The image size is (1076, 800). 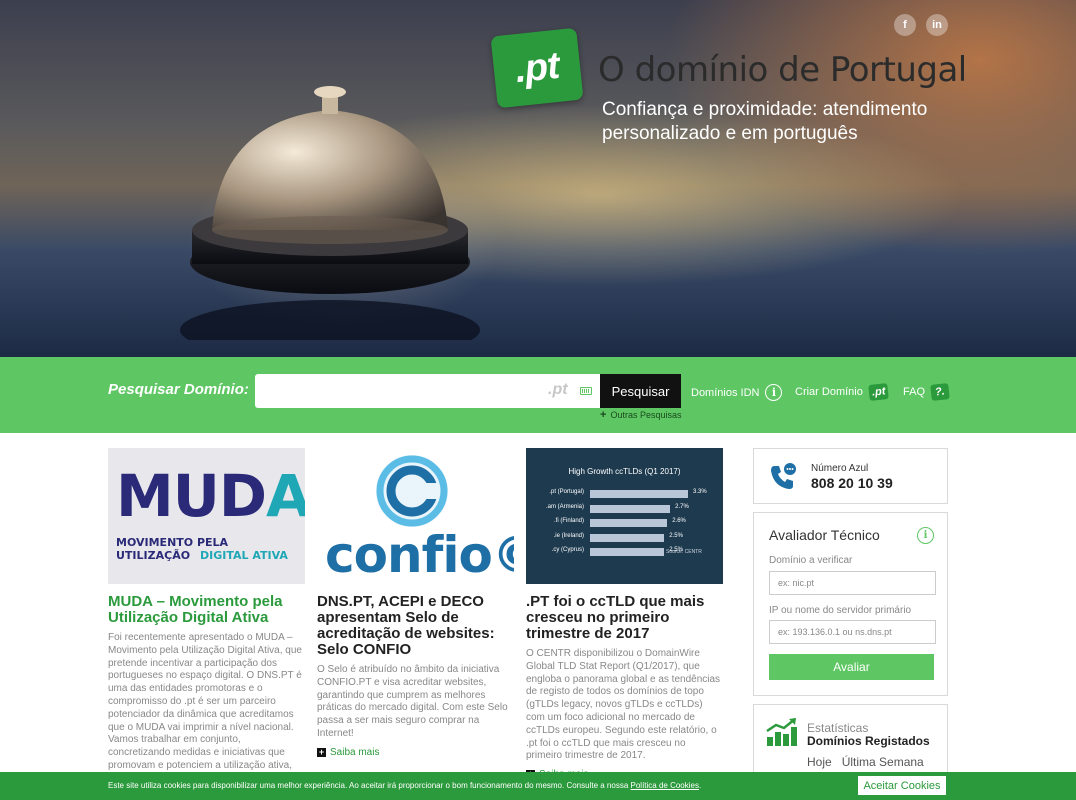 What do you see at coordinates (819, 762) in the screenshot?
I see `tab-today: Hoje` at bounding box center [819, 762].